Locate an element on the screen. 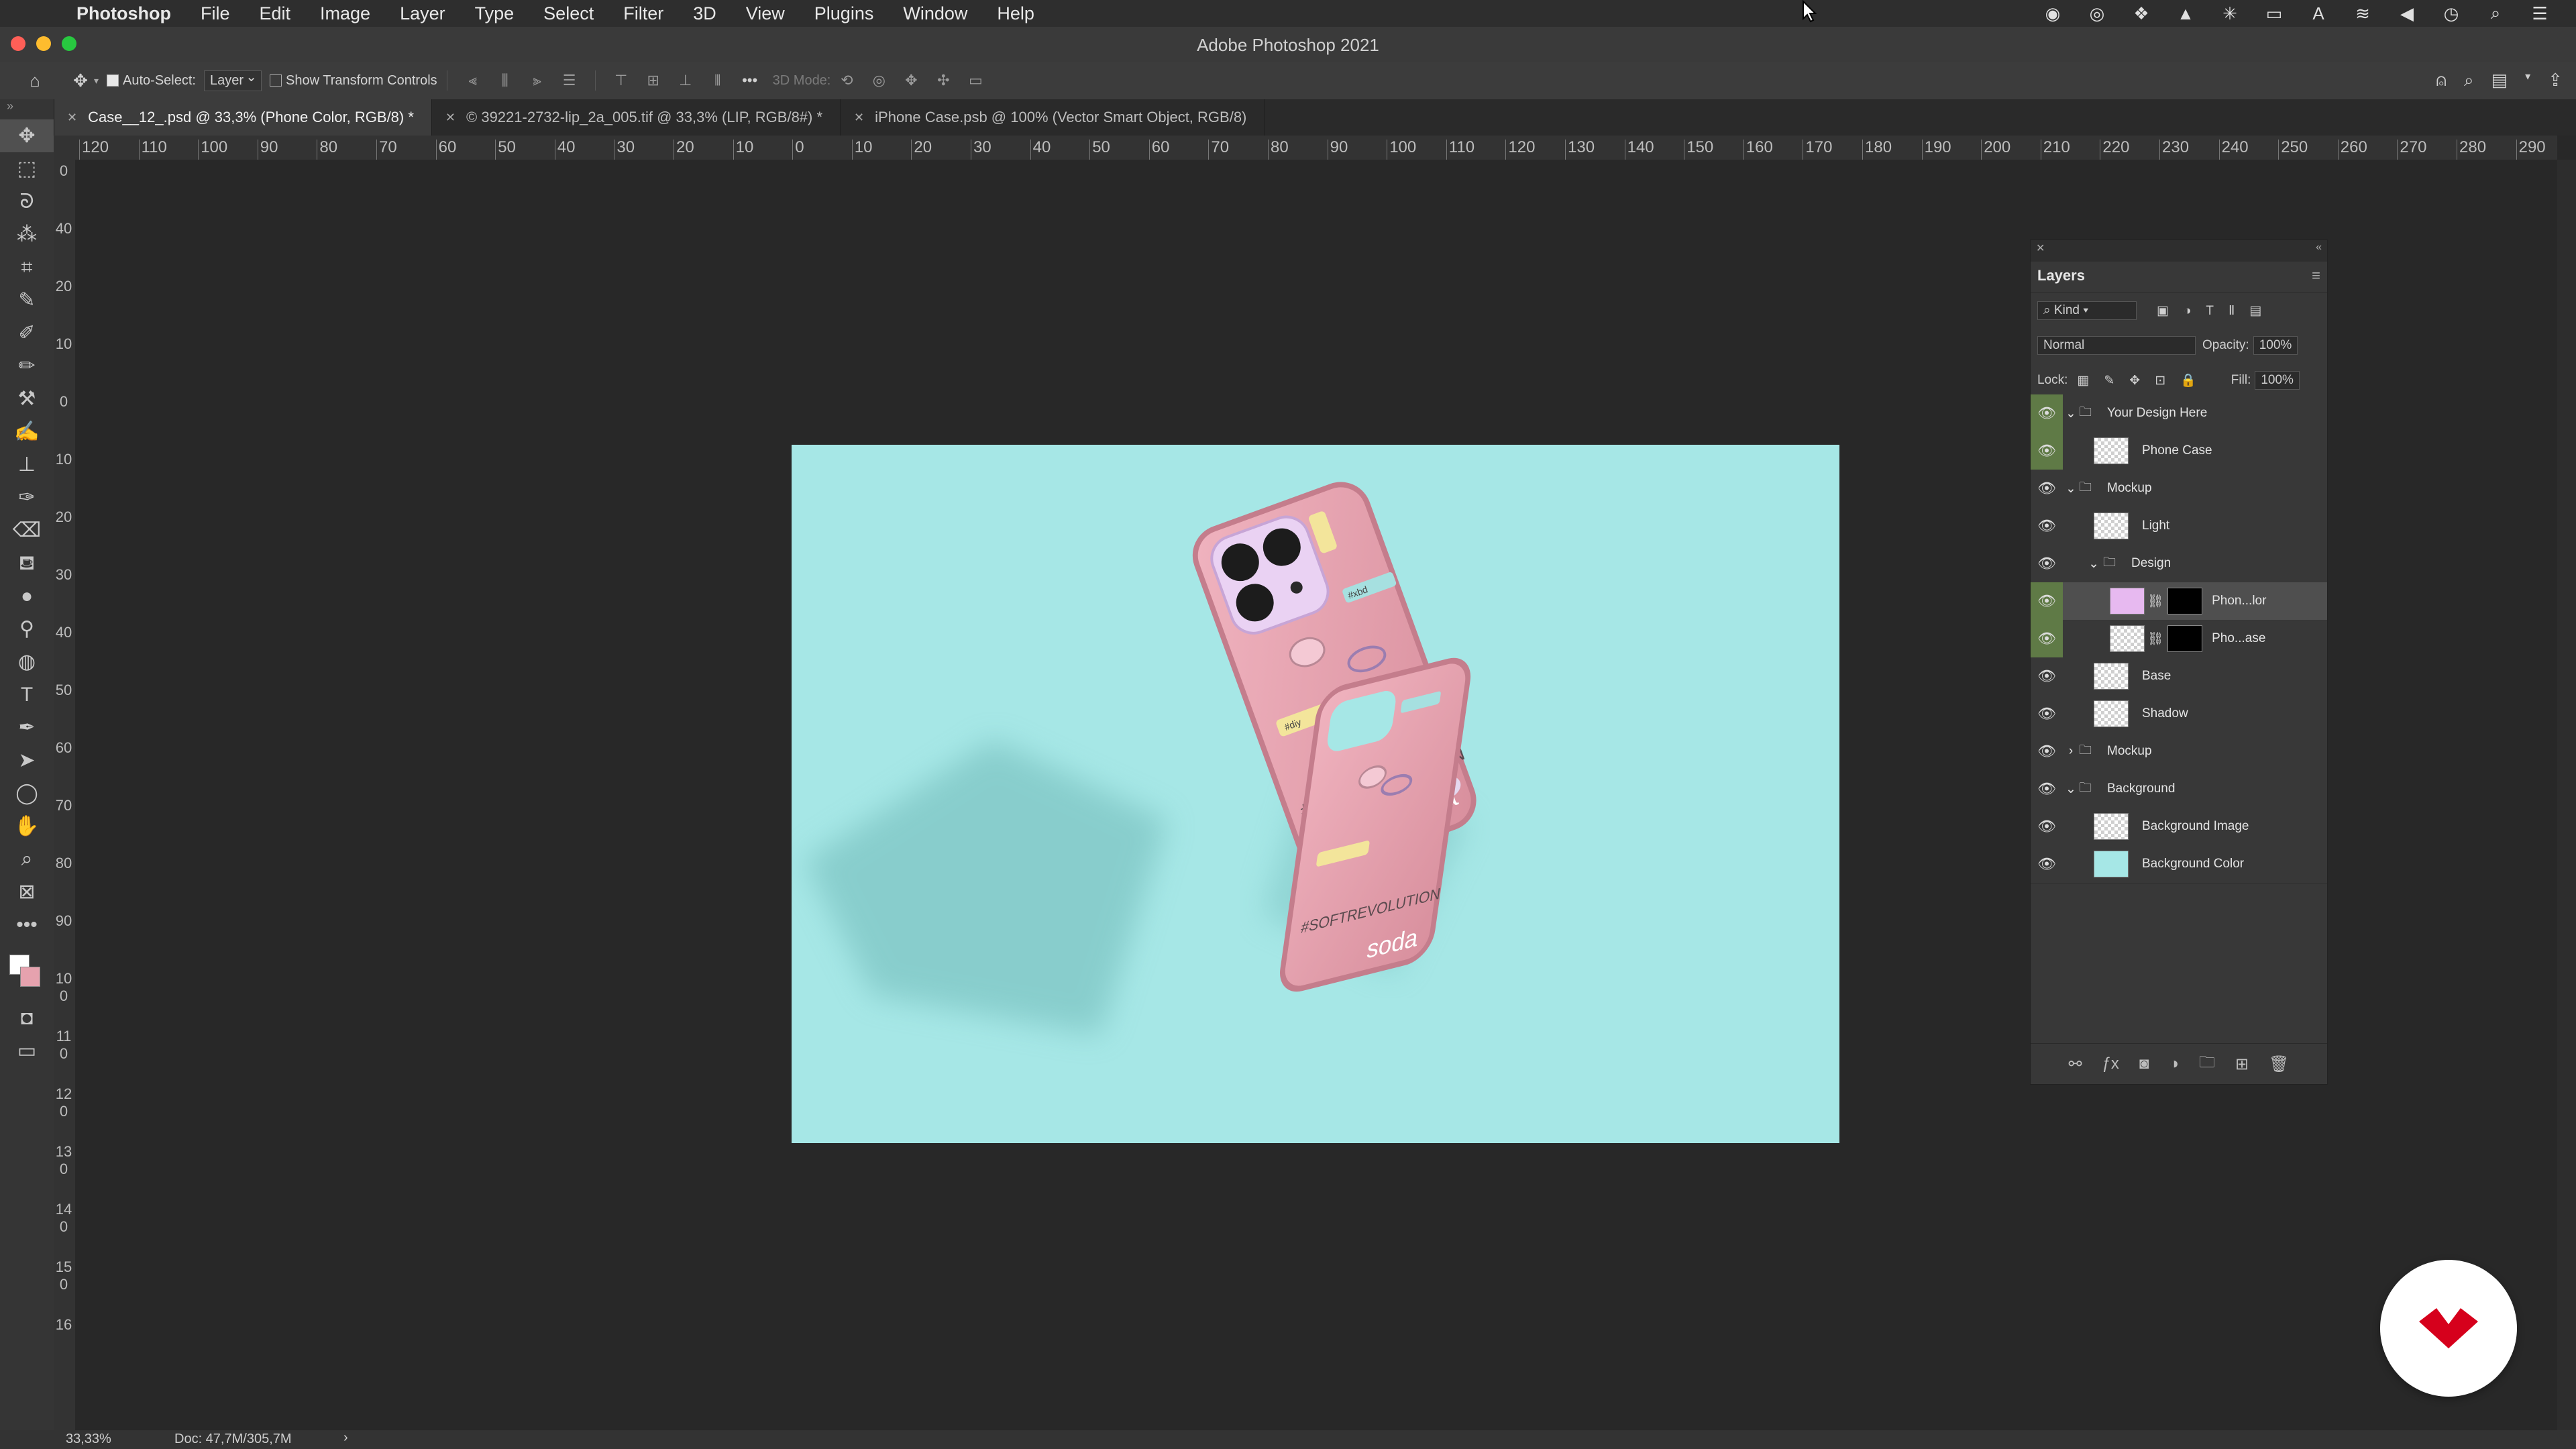  layer-mask-thumbnail is located at coordinates (2185, 638).